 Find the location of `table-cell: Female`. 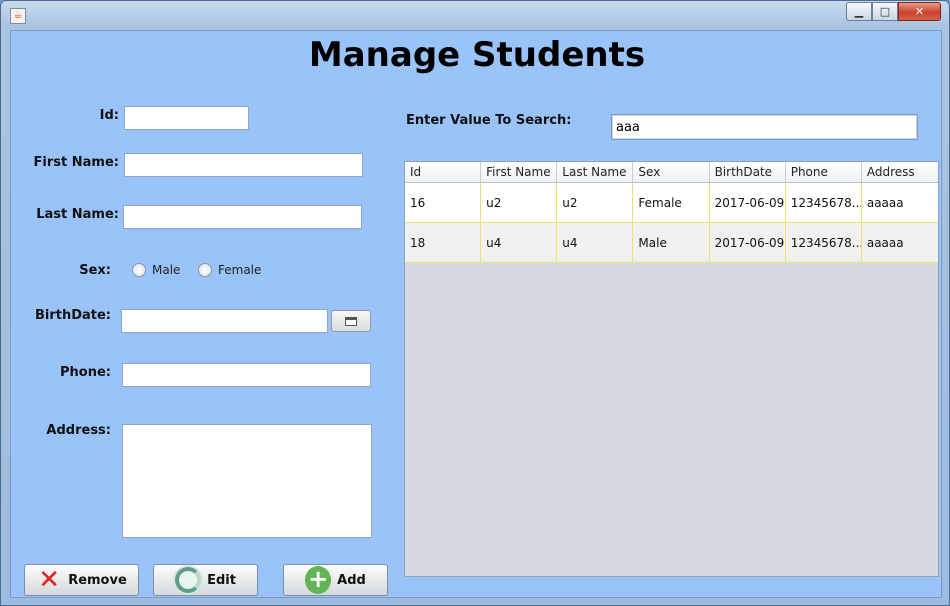

table-cell: Female is located at coordinates (671, 202).